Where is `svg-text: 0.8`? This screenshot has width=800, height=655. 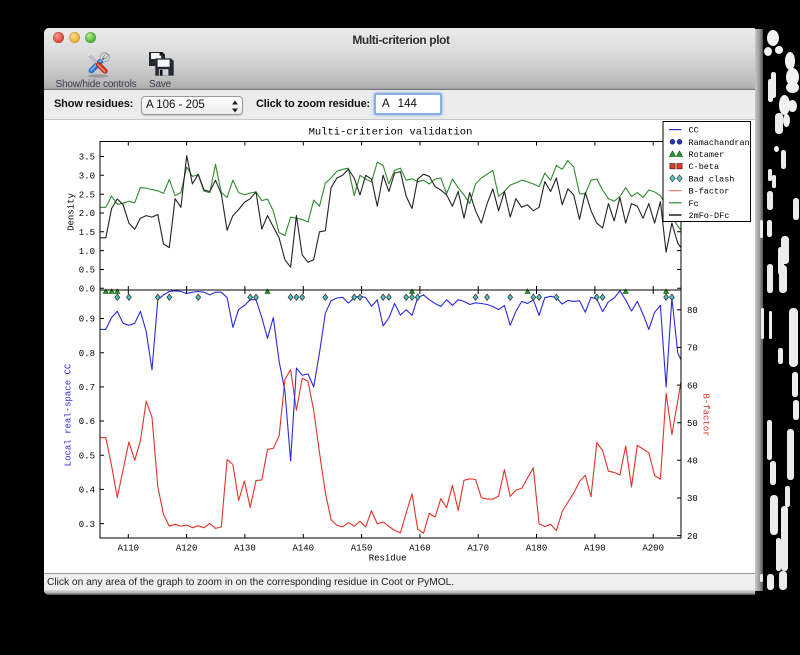
svg-text: 0.8 is located at coordinates (87, 354).